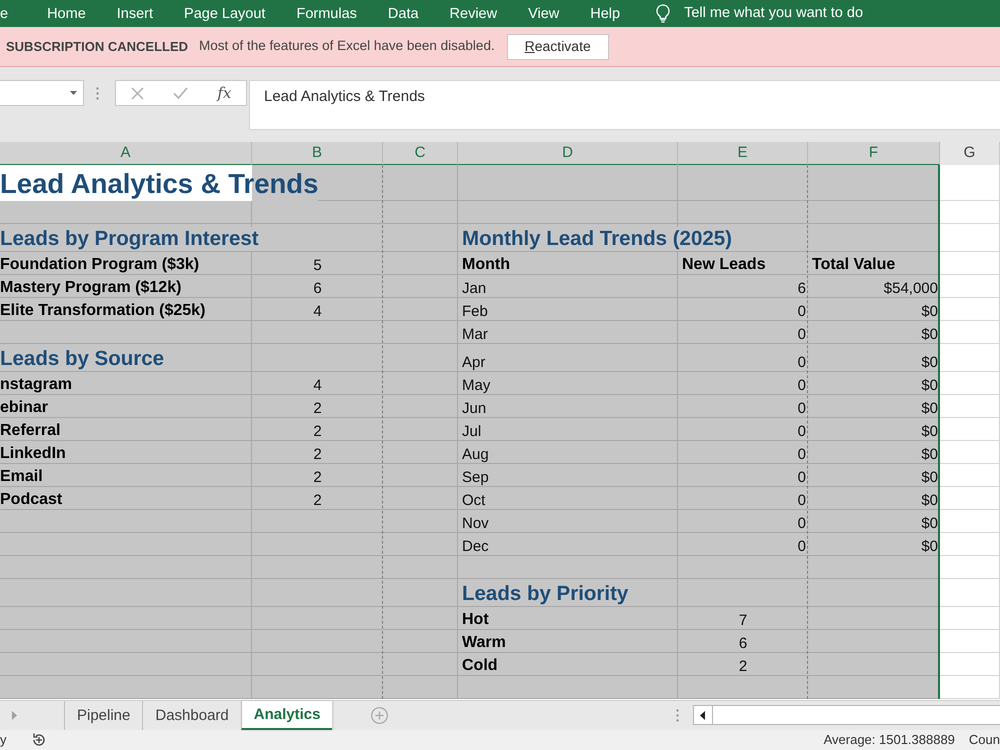 The height and width of the screenshot is (750, 1000). Describe the element at coordinates (24, 407) in the screenshot. I see `label-text: ebinar` at that location.